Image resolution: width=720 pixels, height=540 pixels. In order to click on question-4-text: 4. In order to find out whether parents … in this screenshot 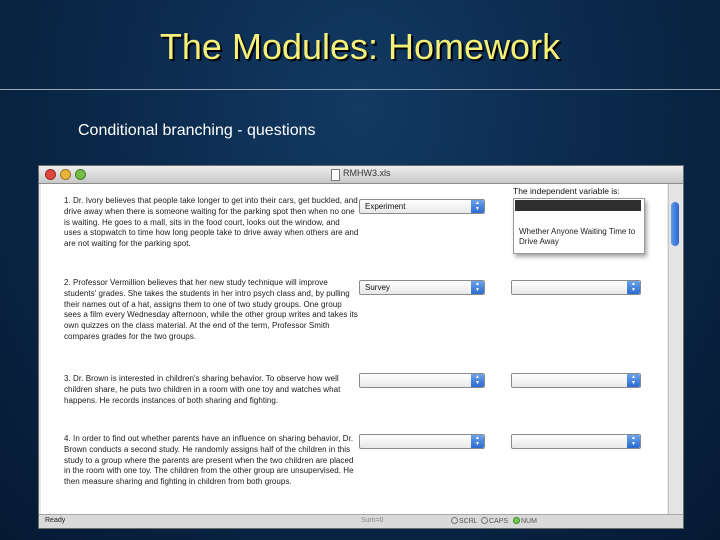, I will do `click(209, 460)`.